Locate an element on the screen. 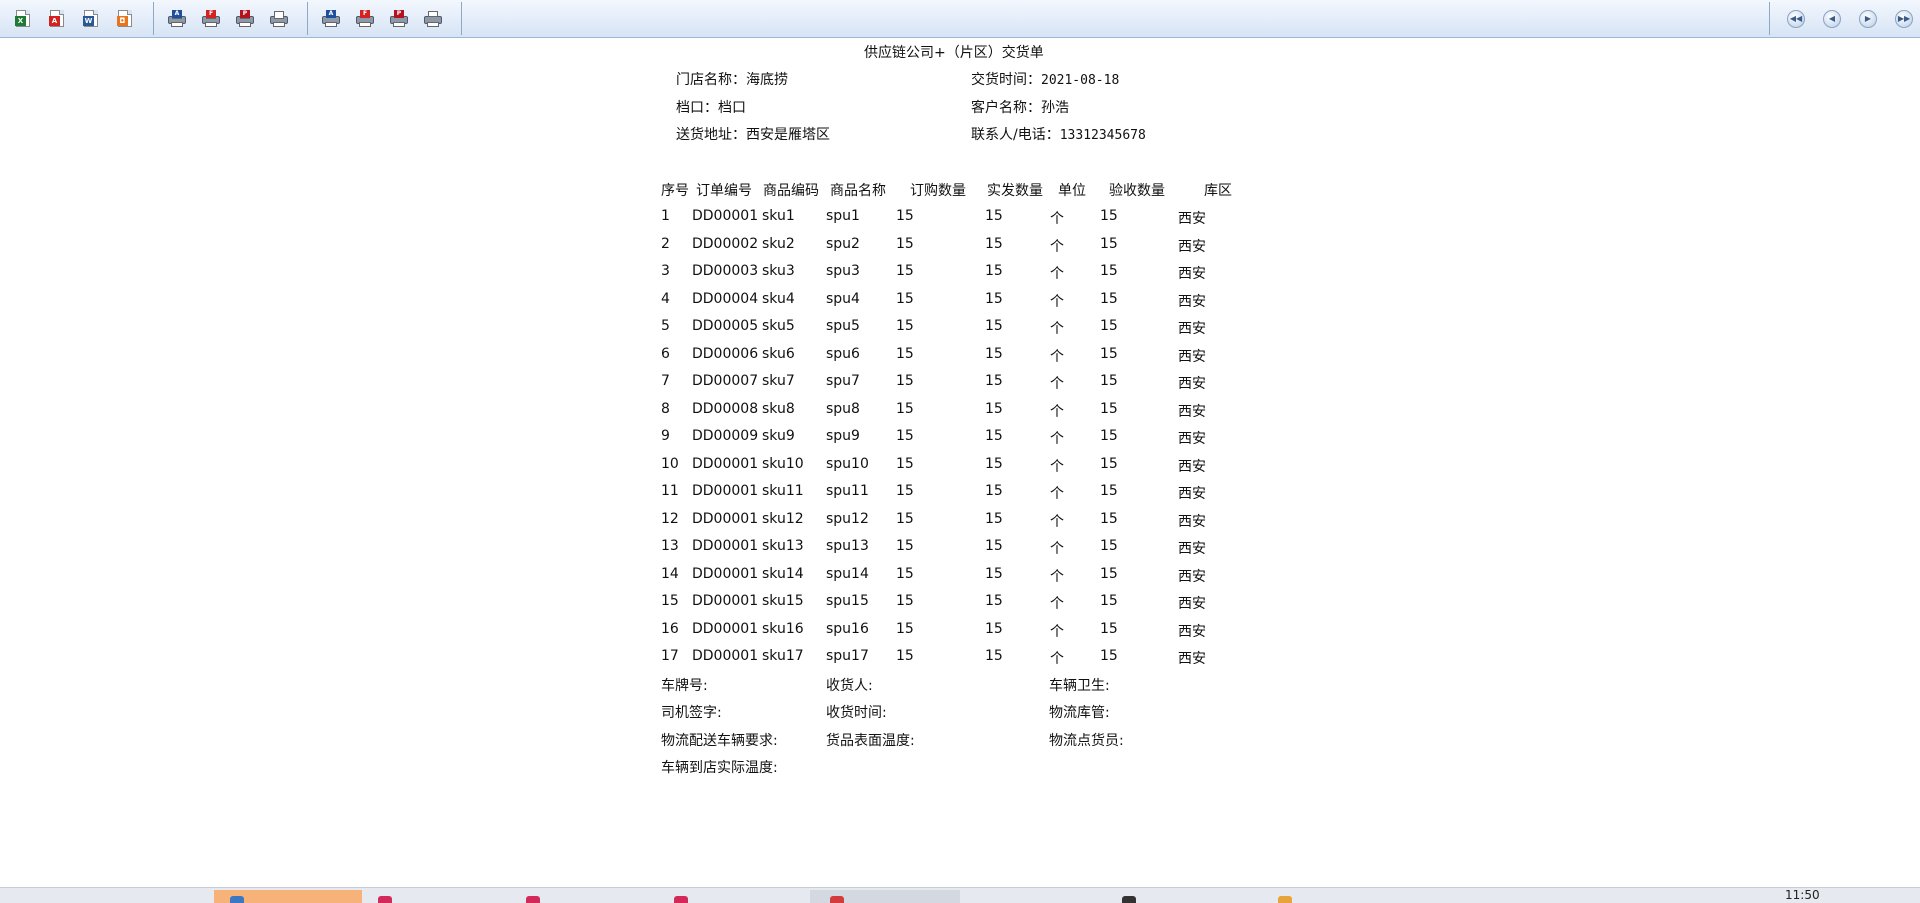  customer-label: 客户名称： is located at coordinates (1006, 108).